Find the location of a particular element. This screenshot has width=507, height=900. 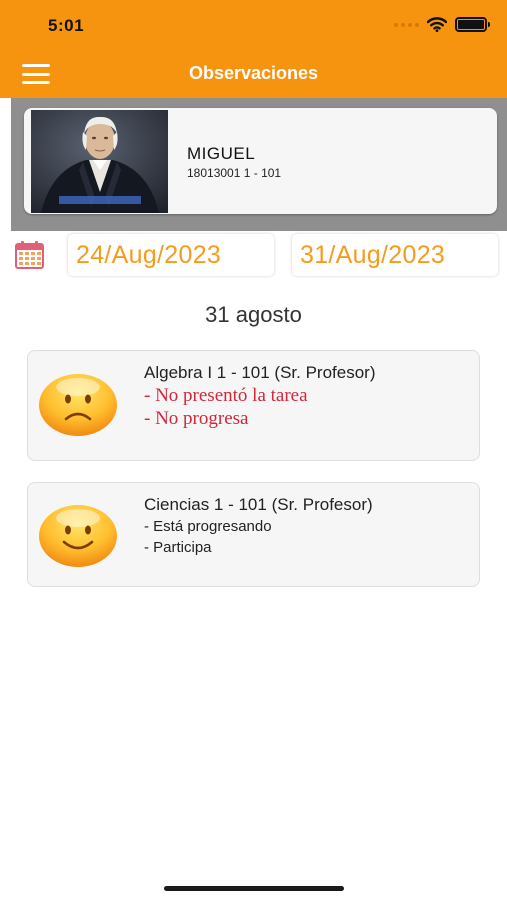

start-date-field: 24/Aug/2023 is located at coordinates (171, 255).